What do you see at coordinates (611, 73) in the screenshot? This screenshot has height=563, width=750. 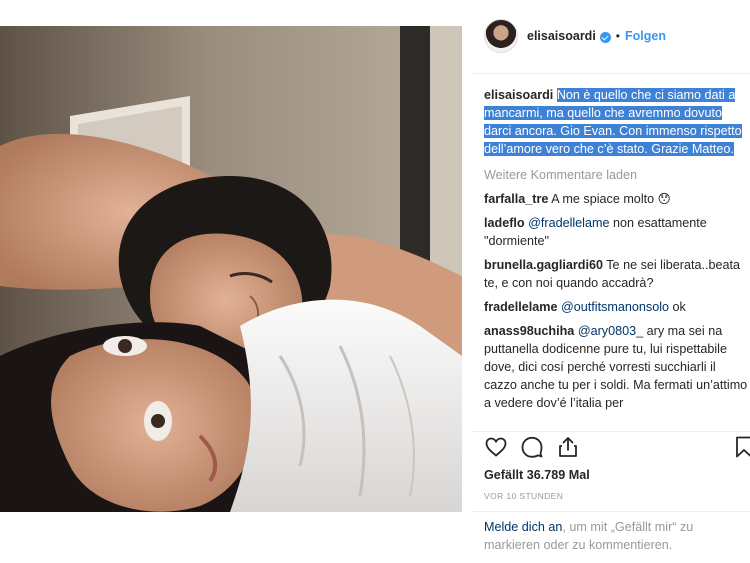 I see `header-divider` at bounding box center [611, 73].